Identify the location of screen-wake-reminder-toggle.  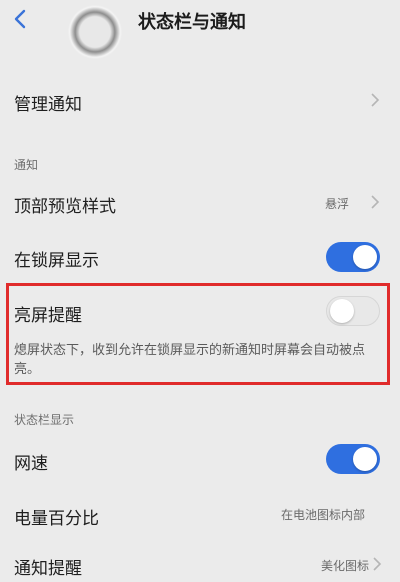
(353, 311).